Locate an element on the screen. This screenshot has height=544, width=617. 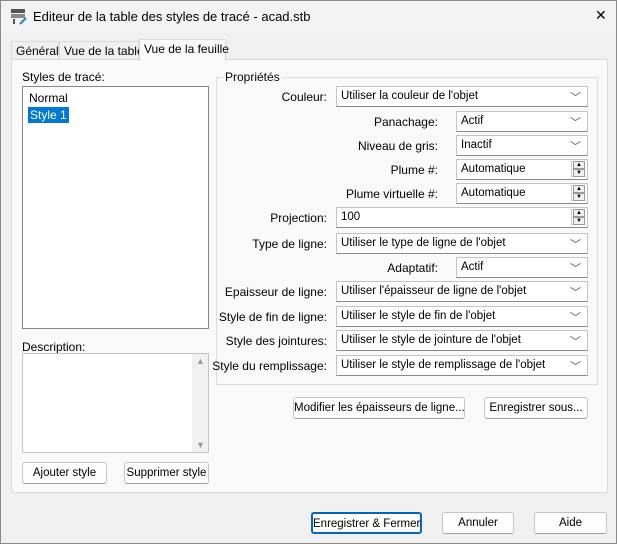
lineweight-value: Utiliser l'épaisseur de ligne de l'objet is located at coordinates (434, 291).